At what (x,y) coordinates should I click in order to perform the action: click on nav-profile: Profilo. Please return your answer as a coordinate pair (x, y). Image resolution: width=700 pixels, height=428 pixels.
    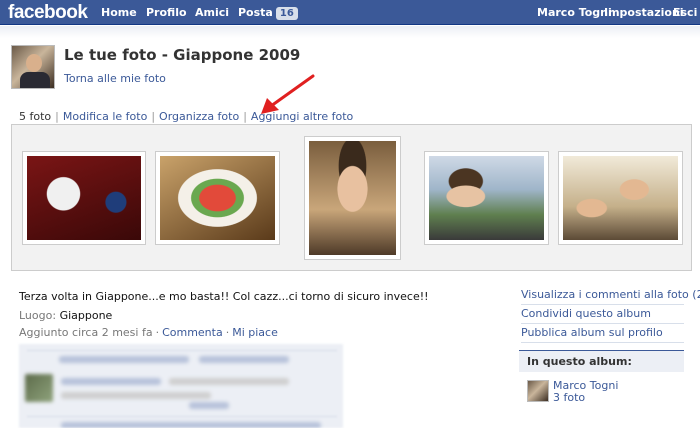
    Looking at the image, I should click on (166, 12).